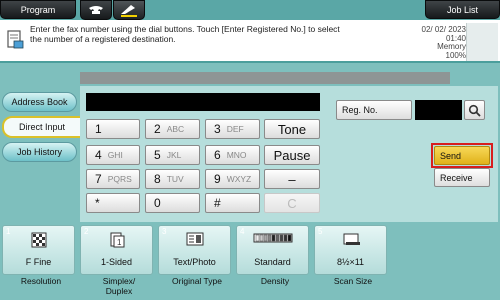 This screenshot has height=300, width=500. What do you see at coordinates (113, 129) in the screenshot?
I see `key-1: 1` at bounding box center [113, 129].